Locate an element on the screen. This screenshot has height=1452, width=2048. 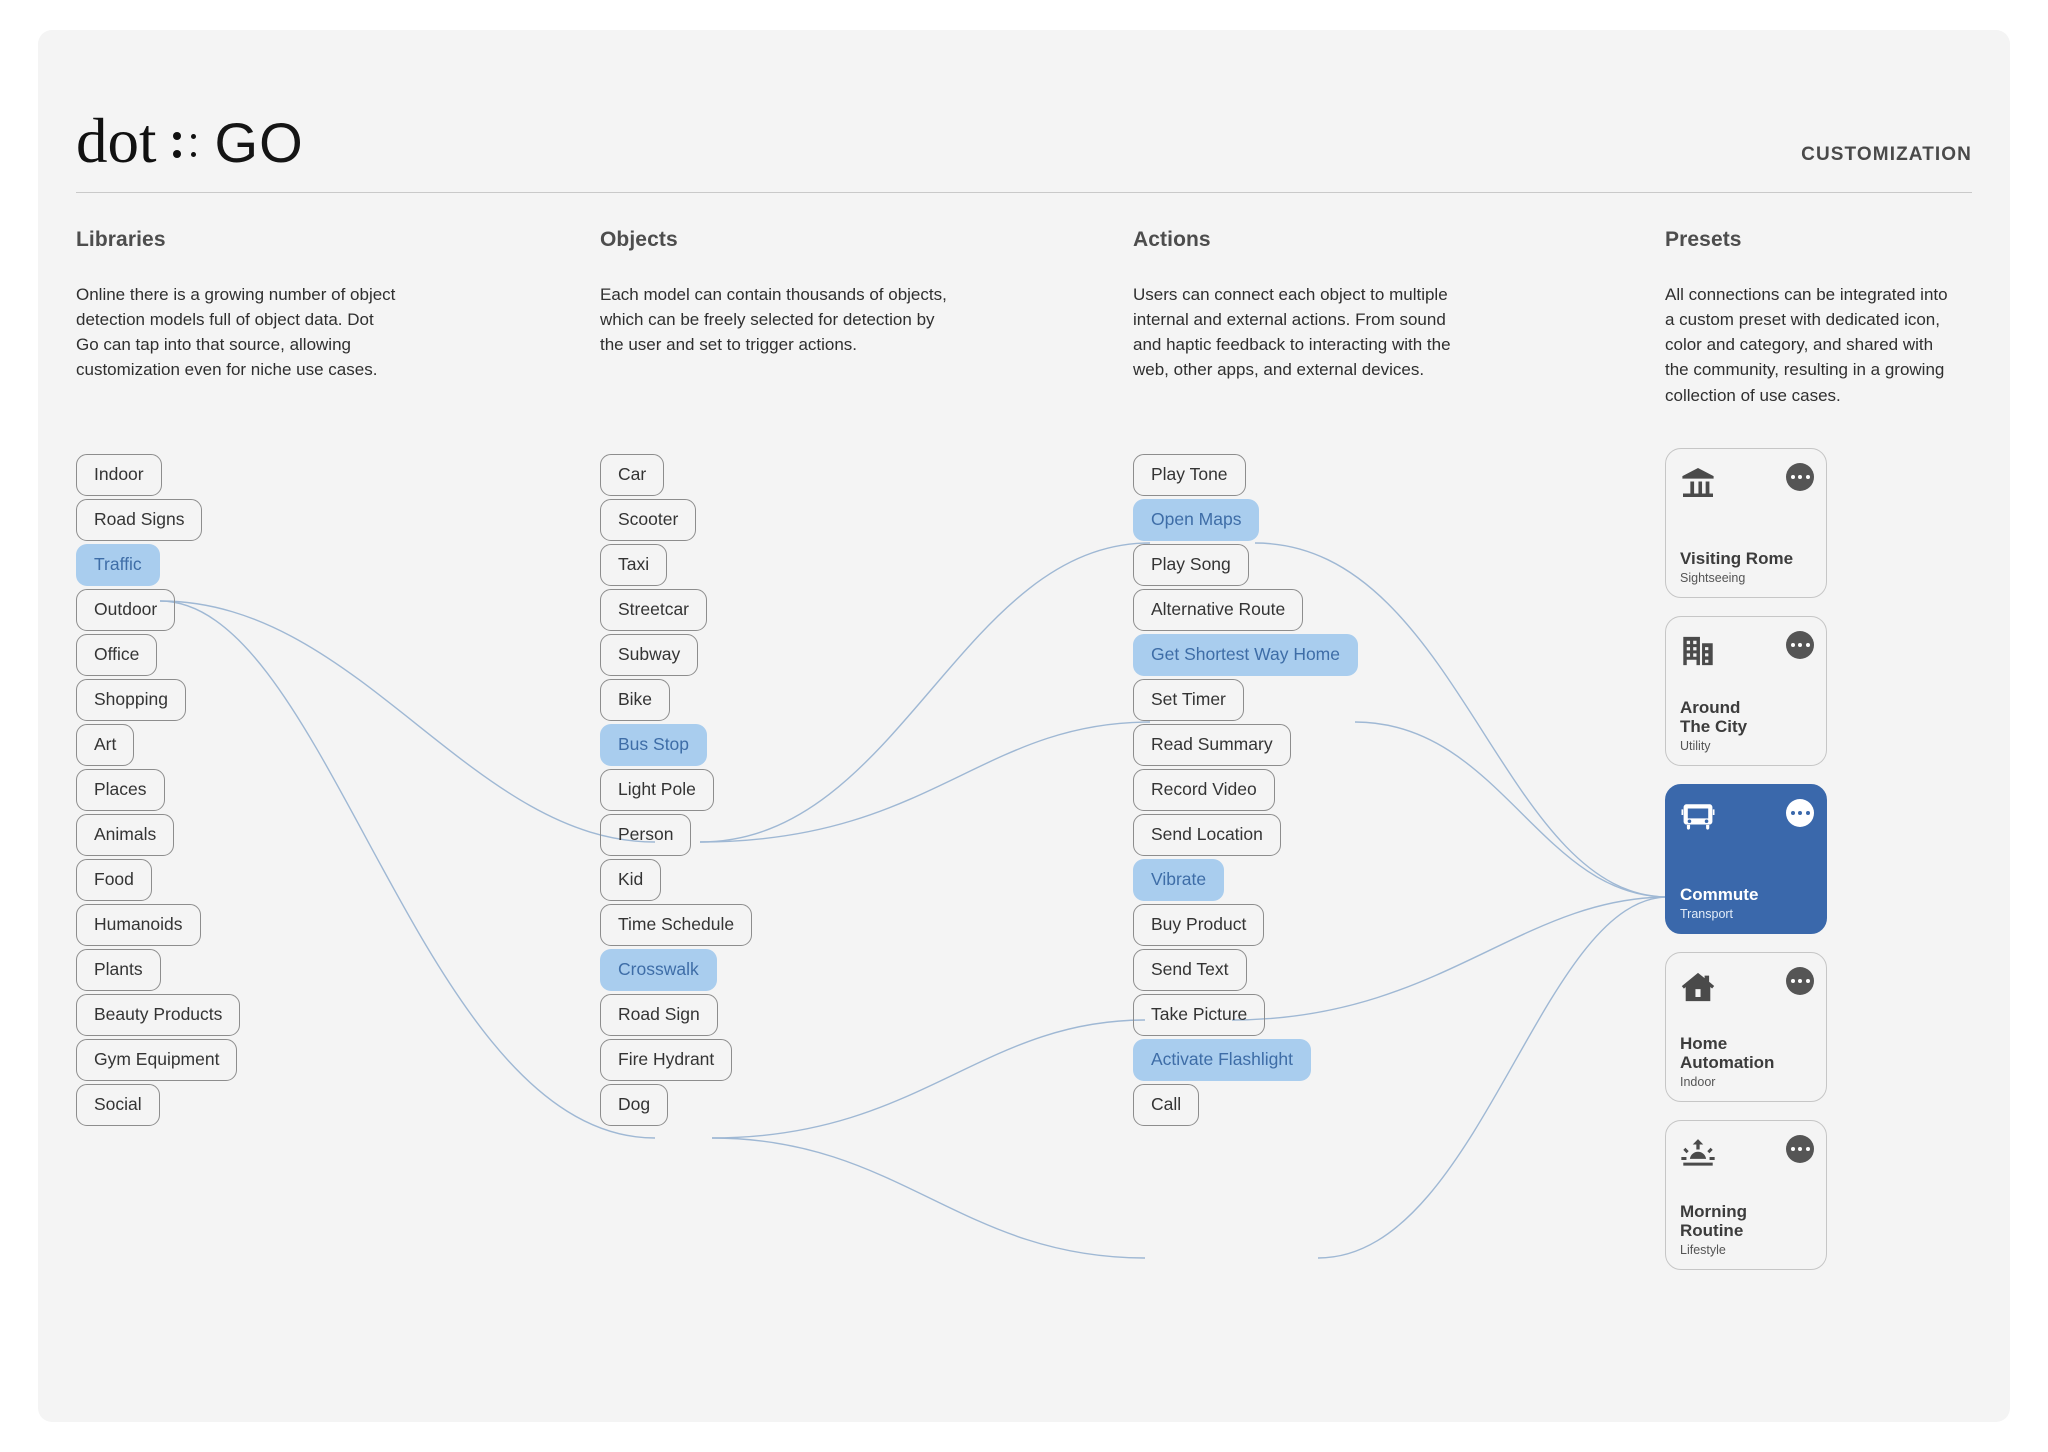
chip-row: Car is located at coordinates (676, 474).